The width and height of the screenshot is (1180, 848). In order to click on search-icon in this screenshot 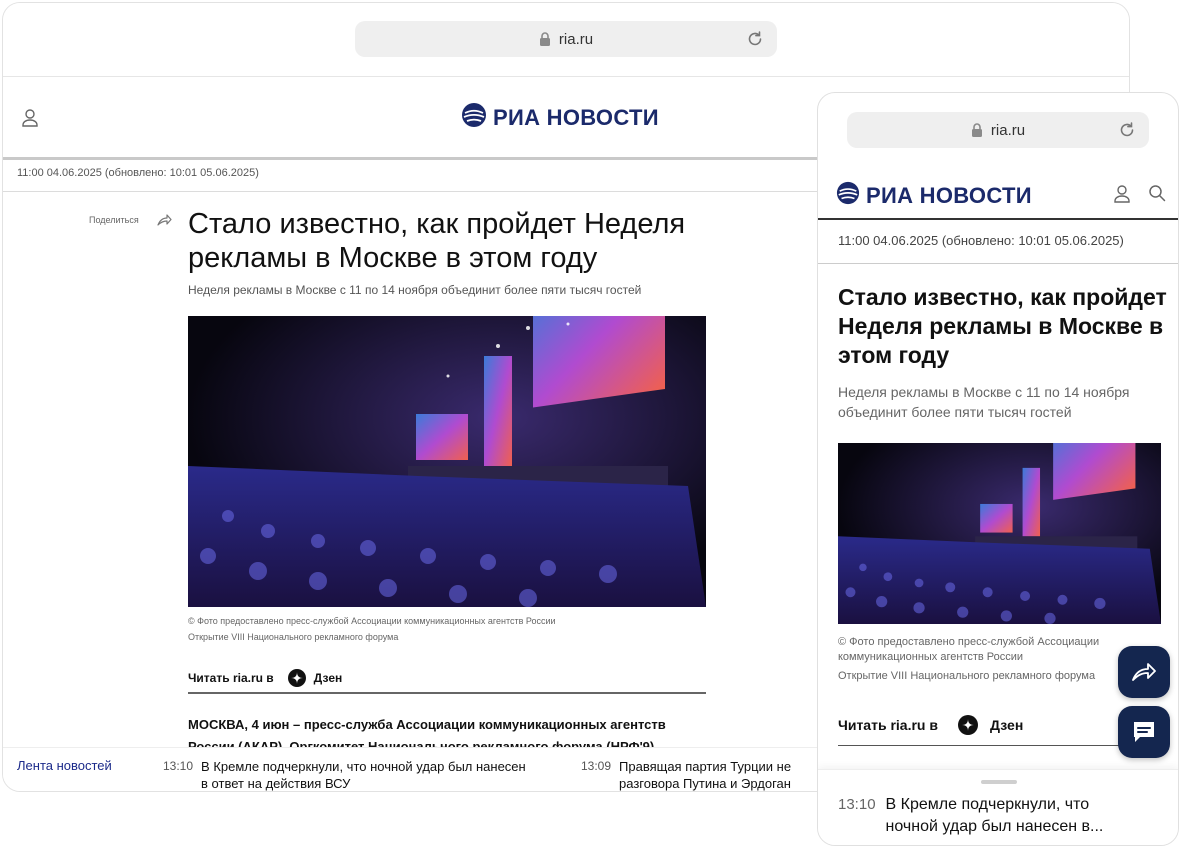, I will do `click(1157, 193)`.